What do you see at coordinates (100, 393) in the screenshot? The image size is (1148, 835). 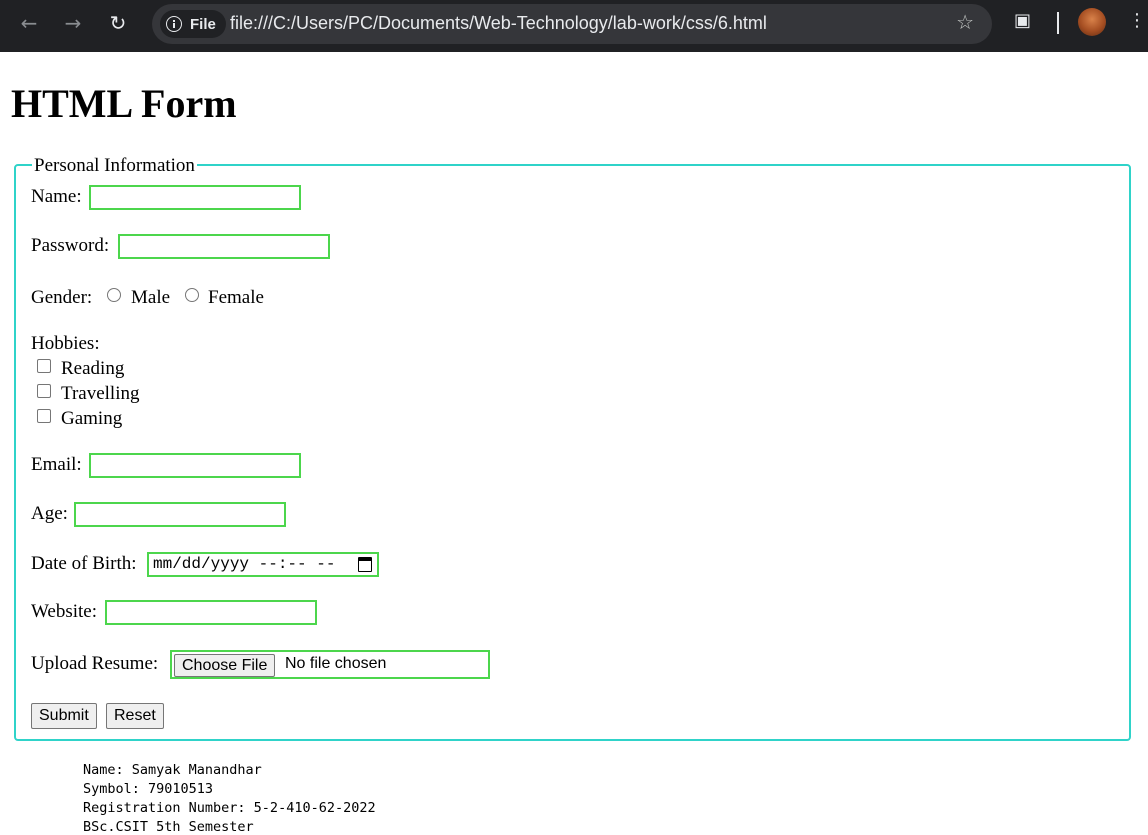 I see `hobby-travelling-label: Travelling` at bounding box center [100, 393].